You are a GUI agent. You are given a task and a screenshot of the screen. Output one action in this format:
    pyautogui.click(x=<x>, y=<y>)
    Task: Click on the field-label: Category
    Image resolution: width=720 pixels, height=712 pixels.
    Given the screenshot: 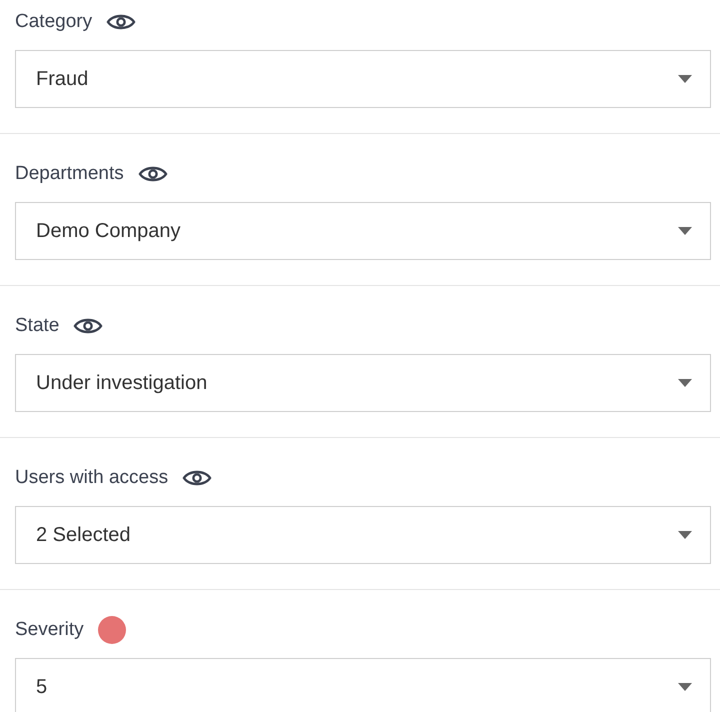 What is the action you would take?
    pyautogui.click(x=53, y=22)
    